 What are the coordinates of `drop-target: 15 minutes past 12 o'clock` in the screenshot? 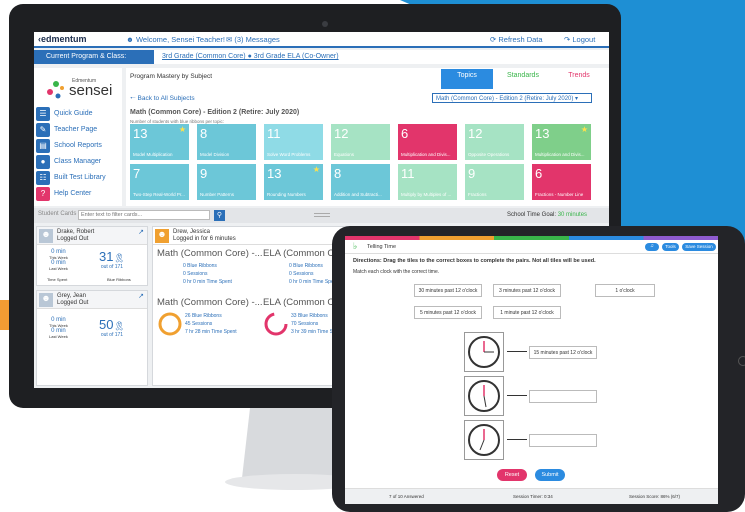 It's located at (563, 352).